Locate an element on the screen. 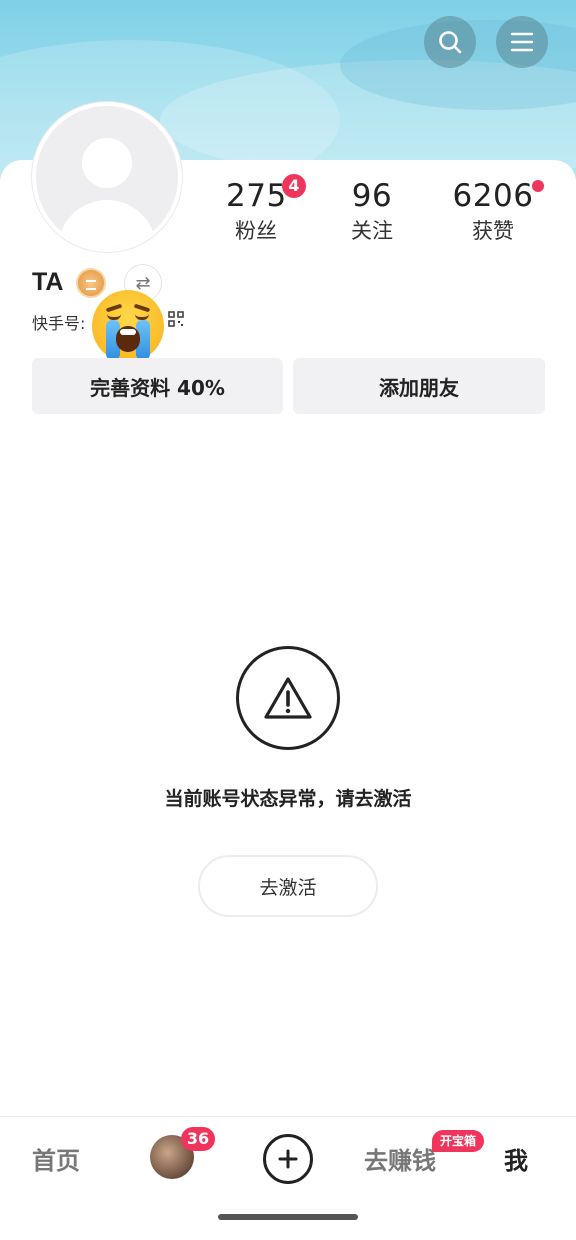 The image size is (576, 1240). activate-button: 去激活 is located at coordinates (288, 886).